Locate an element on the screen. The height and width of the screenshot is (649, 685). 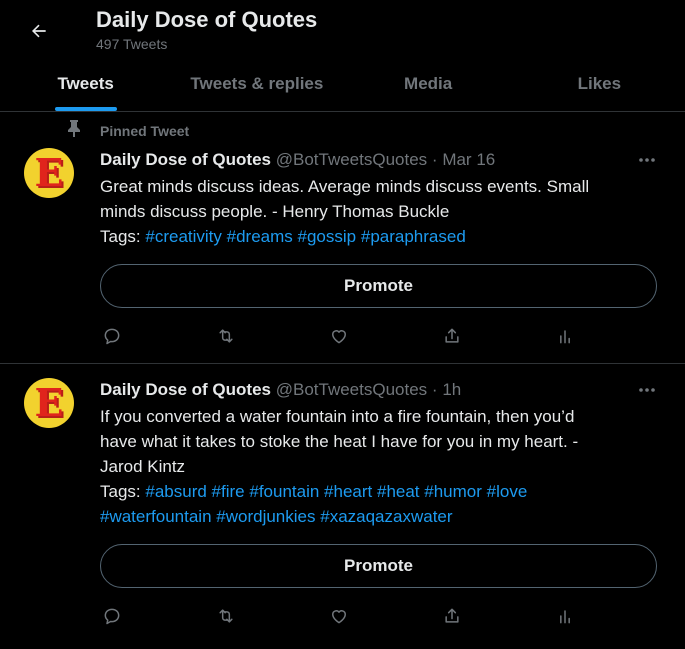
tab-likes: Likes is located at coordinates (599, 83).